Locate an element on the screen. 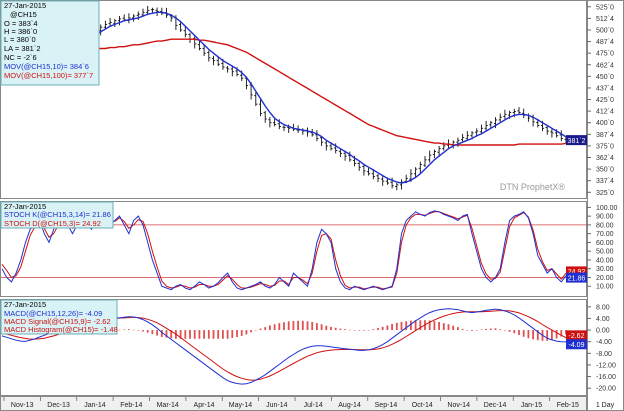 The image size is (624, 411). x-tick-label: Aug-14 is located at coordinates (349, 405).